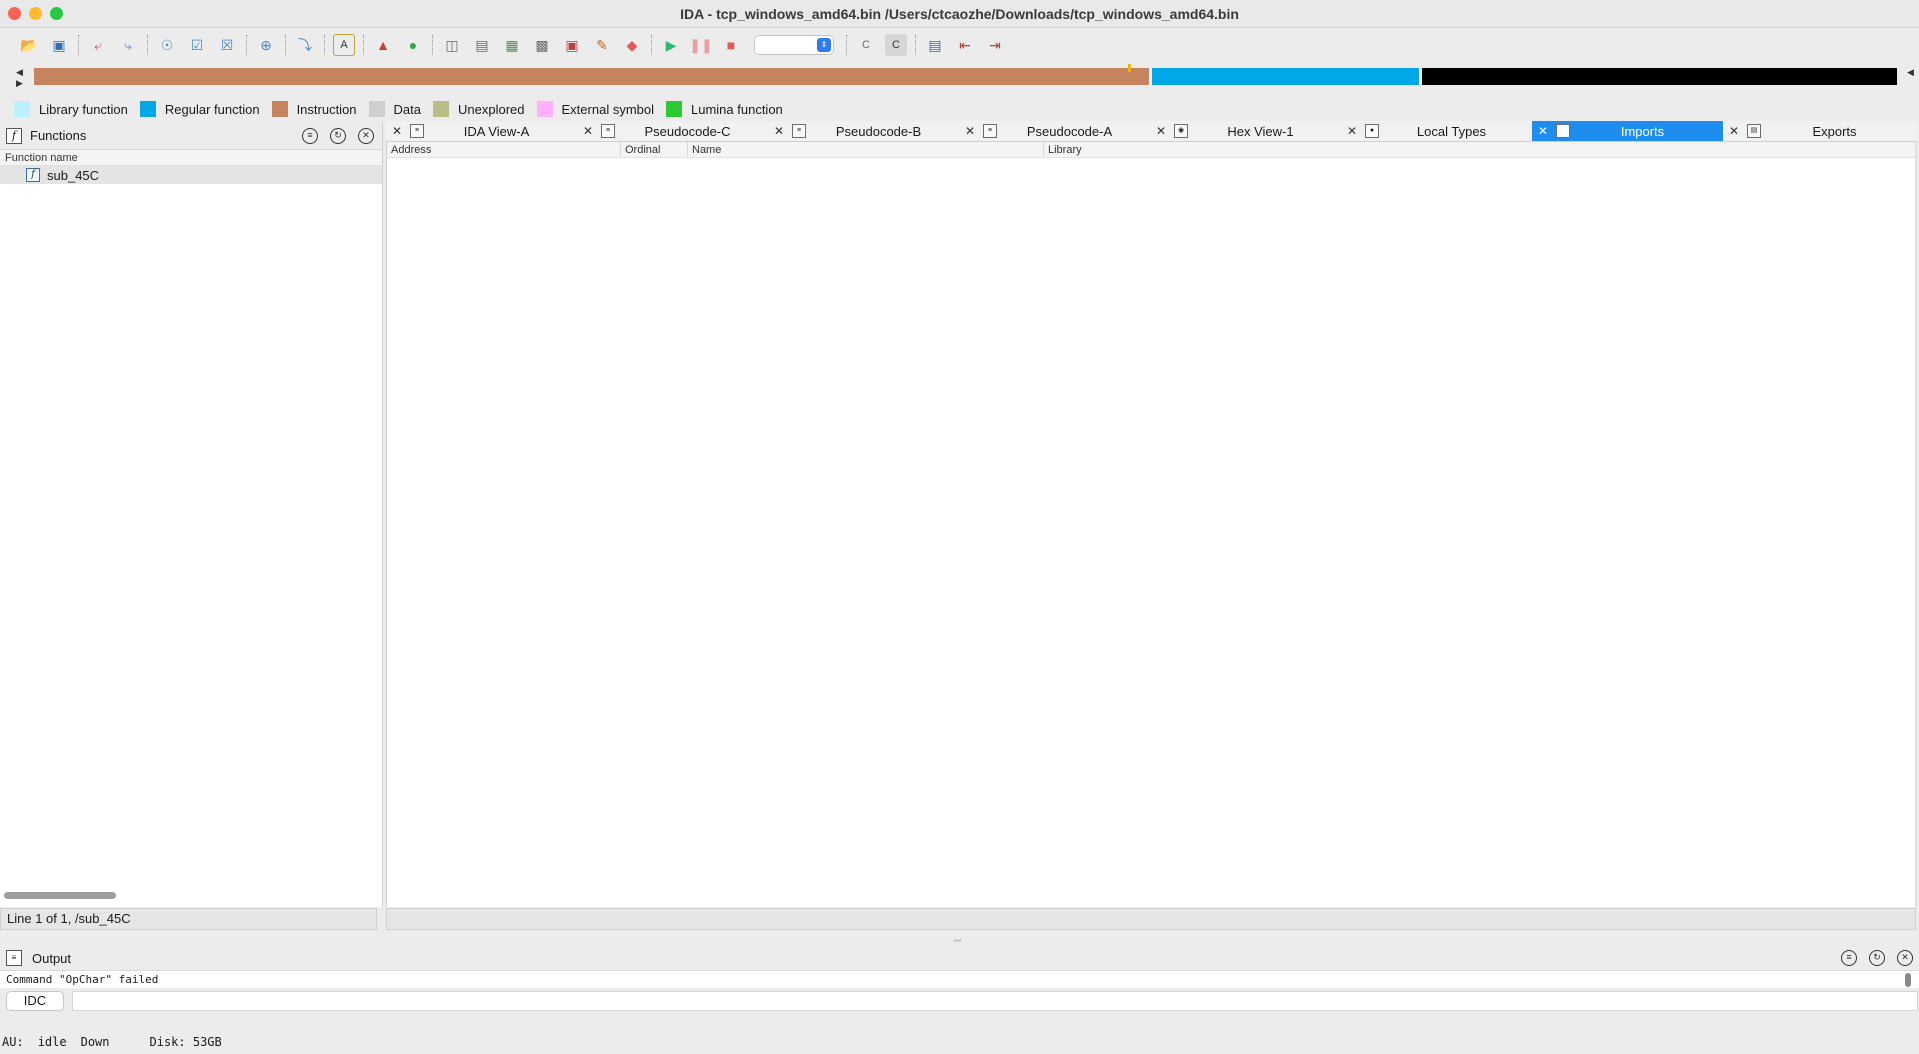 This screenshot has height=1054, width=1919. I want to click on function-icon: f, so click(33, 175).